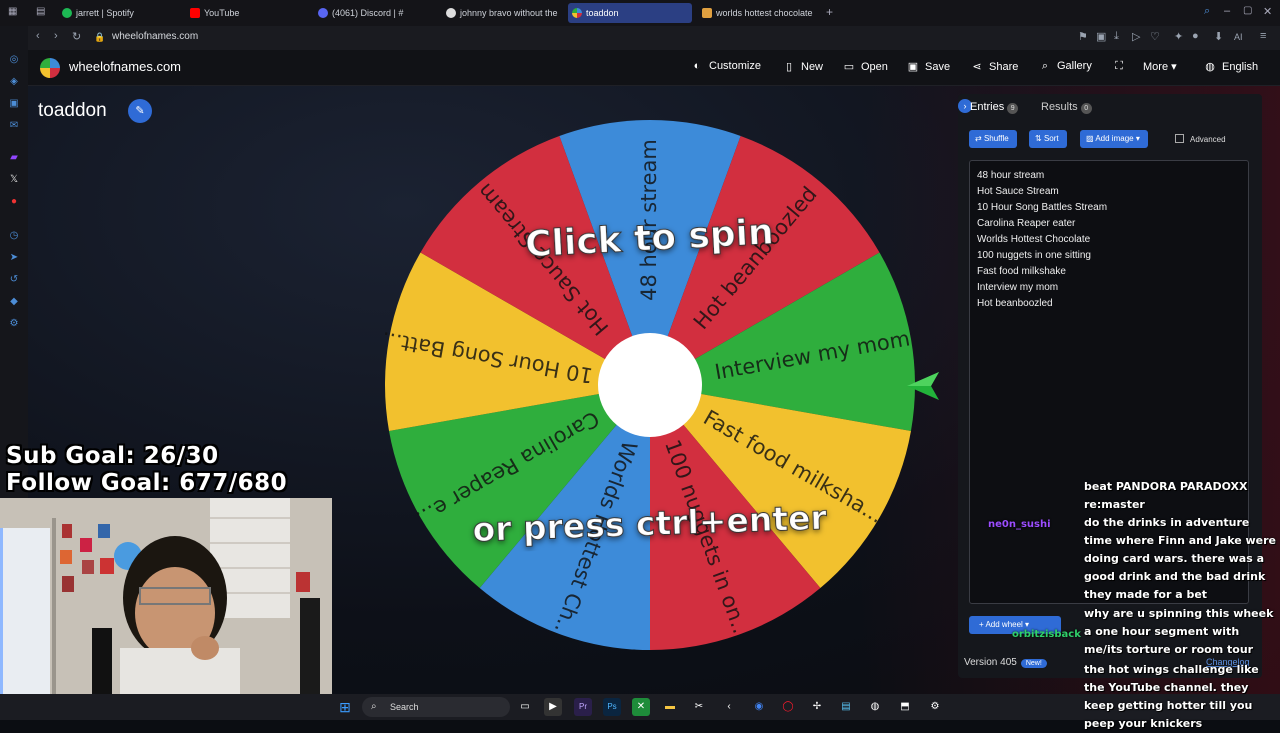 The height and width of the screenshot is (733, 1280). Describe the element at coordinates (977, 67) in the screenshot. I see `share-icon: ⋖` at that location.